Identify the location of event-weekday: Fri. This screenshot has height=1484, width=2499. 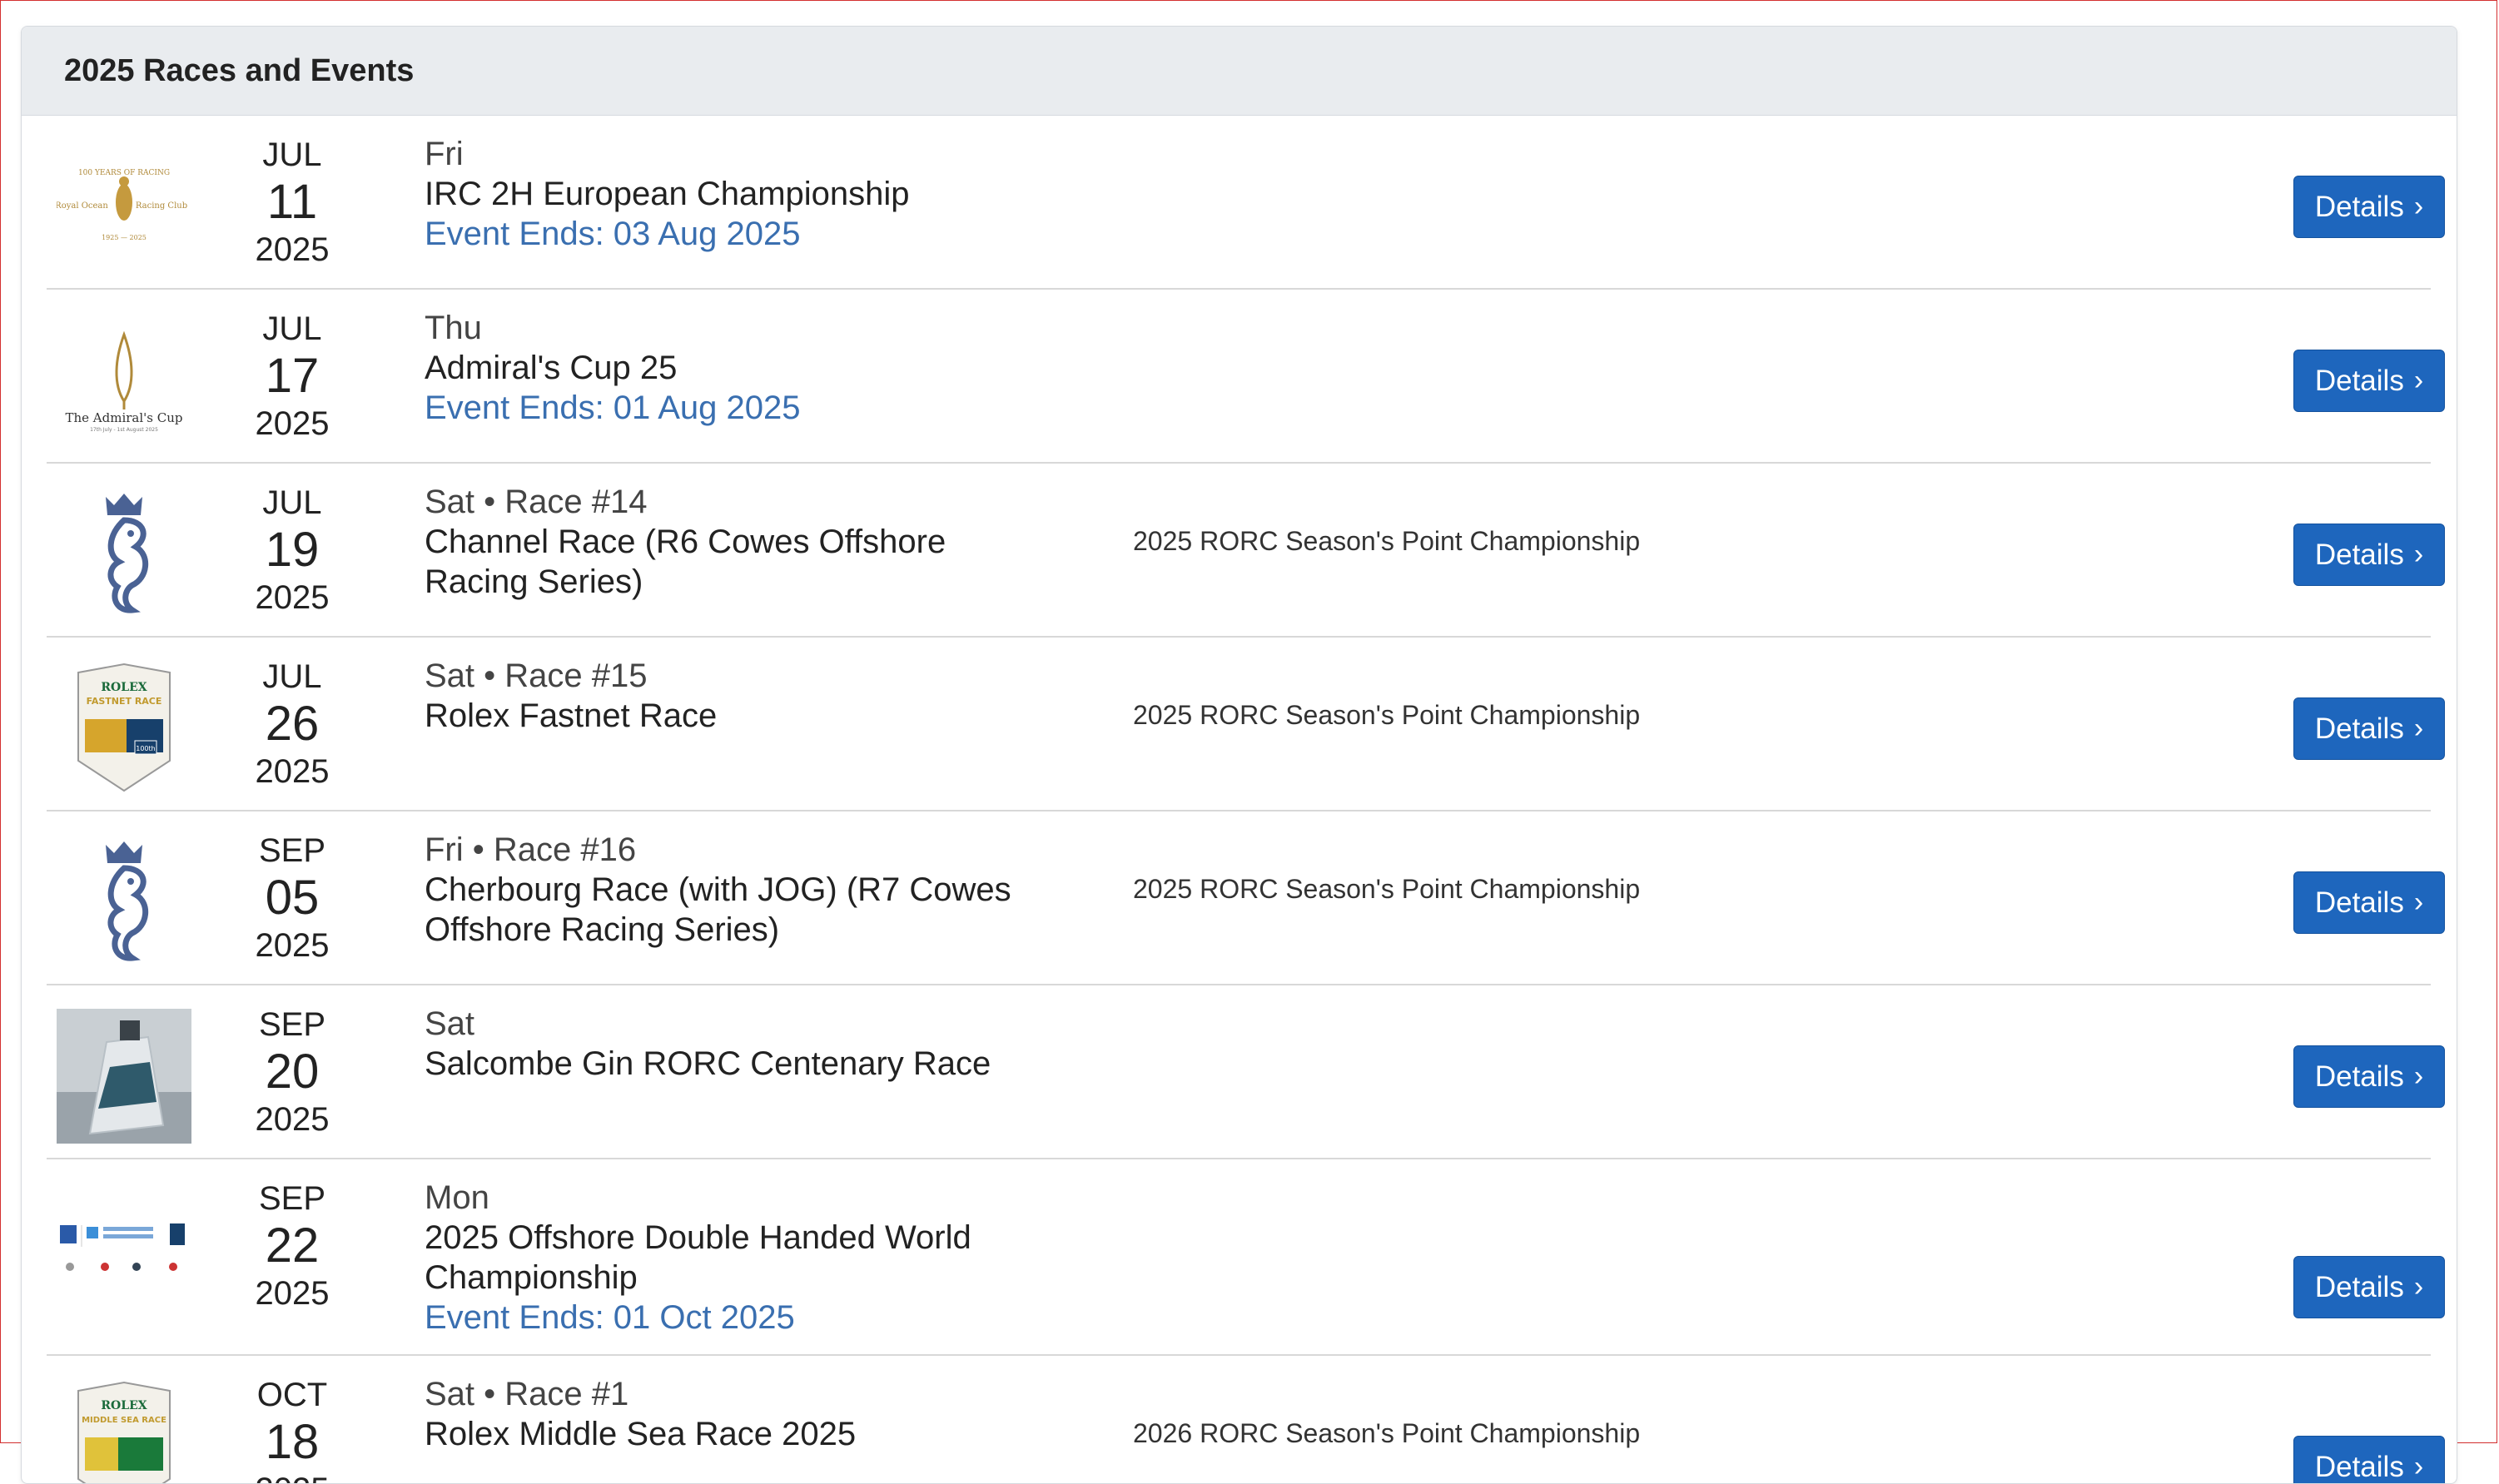
(444, 154).